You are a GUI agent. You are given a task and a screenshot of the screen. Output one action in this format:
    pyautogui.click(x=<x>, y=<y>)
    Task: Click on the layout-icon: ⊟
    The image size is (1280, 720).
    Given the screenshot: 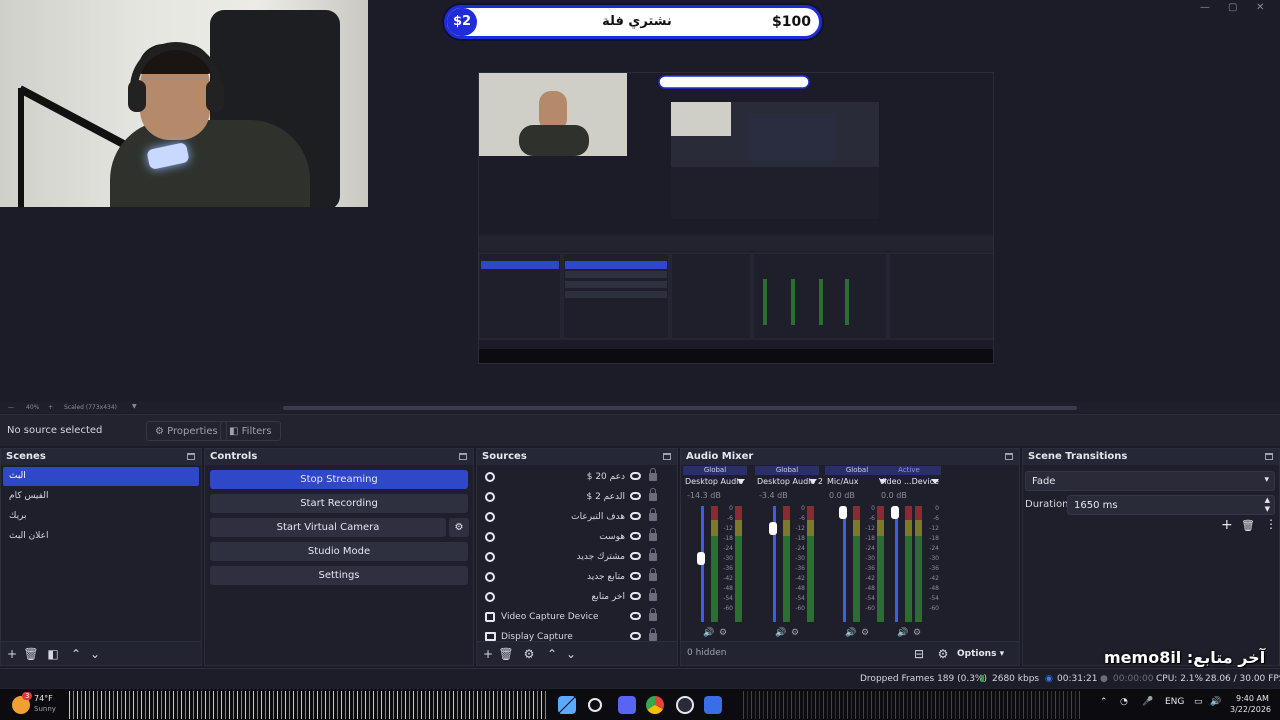 What is the action you would take?
    pyautogui.click(x=919, y=654)
    